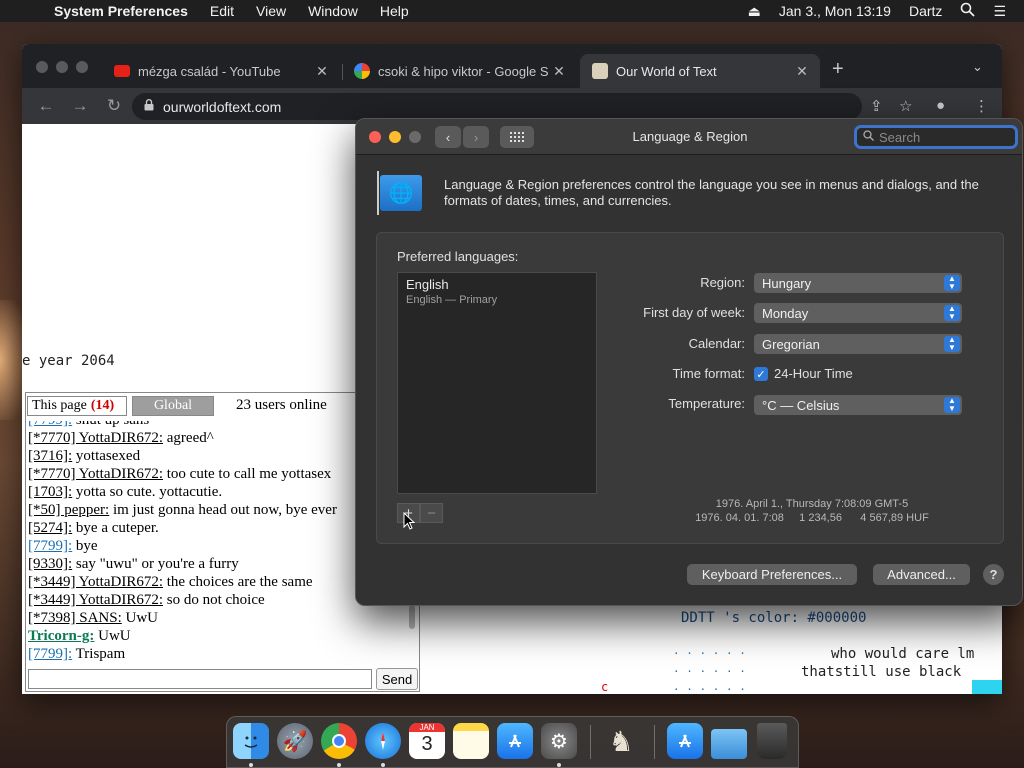  Describe the element at coordinates (685, 741) in the screenshot. I see `app-store-download-icon` at that location.